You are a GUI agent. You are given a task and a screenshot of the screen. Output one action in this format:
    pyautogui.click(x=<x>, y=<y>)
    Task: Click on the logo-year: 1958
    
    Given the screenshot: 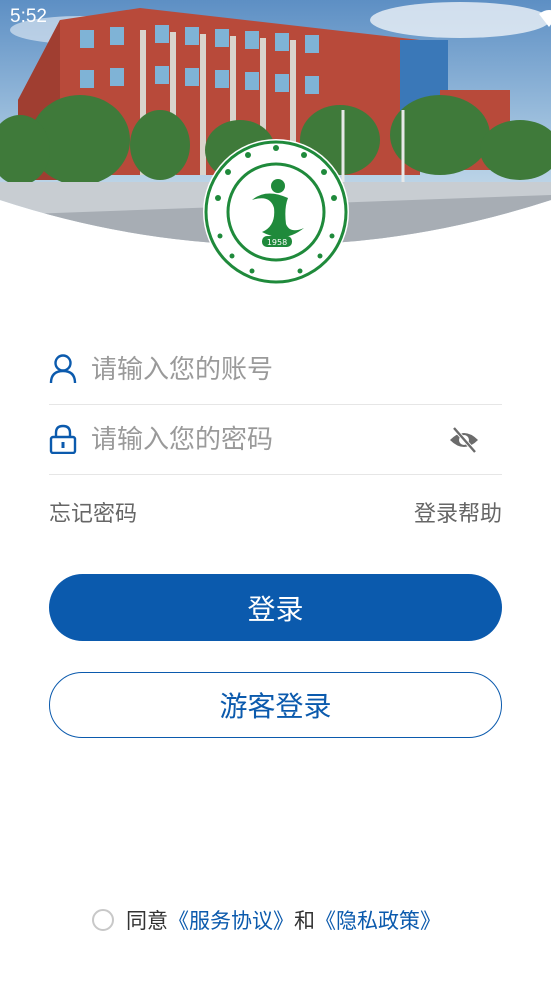 What is the action you would take?
    pyautogui.click(x=277, y=242)
    